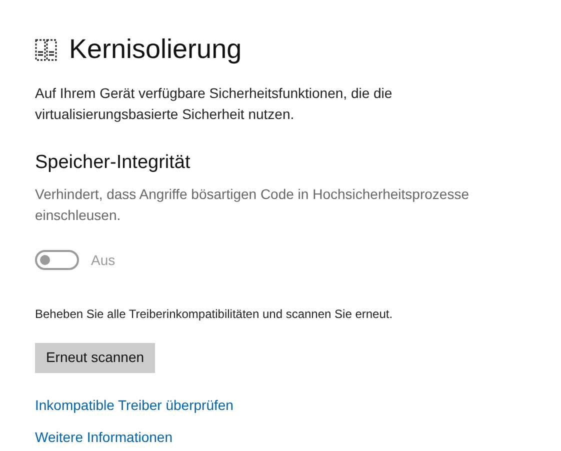 This screenshot has width=561, height=451. What do you see at coordinates (214, 104) in the screenshot?
I see `page-description: Auf Ihrem Gerät verfügbare Sicherheitsfunktionen, die die virtualisierungsbasierte Sicherheit nutzen.` at bounding box center [214, 104].